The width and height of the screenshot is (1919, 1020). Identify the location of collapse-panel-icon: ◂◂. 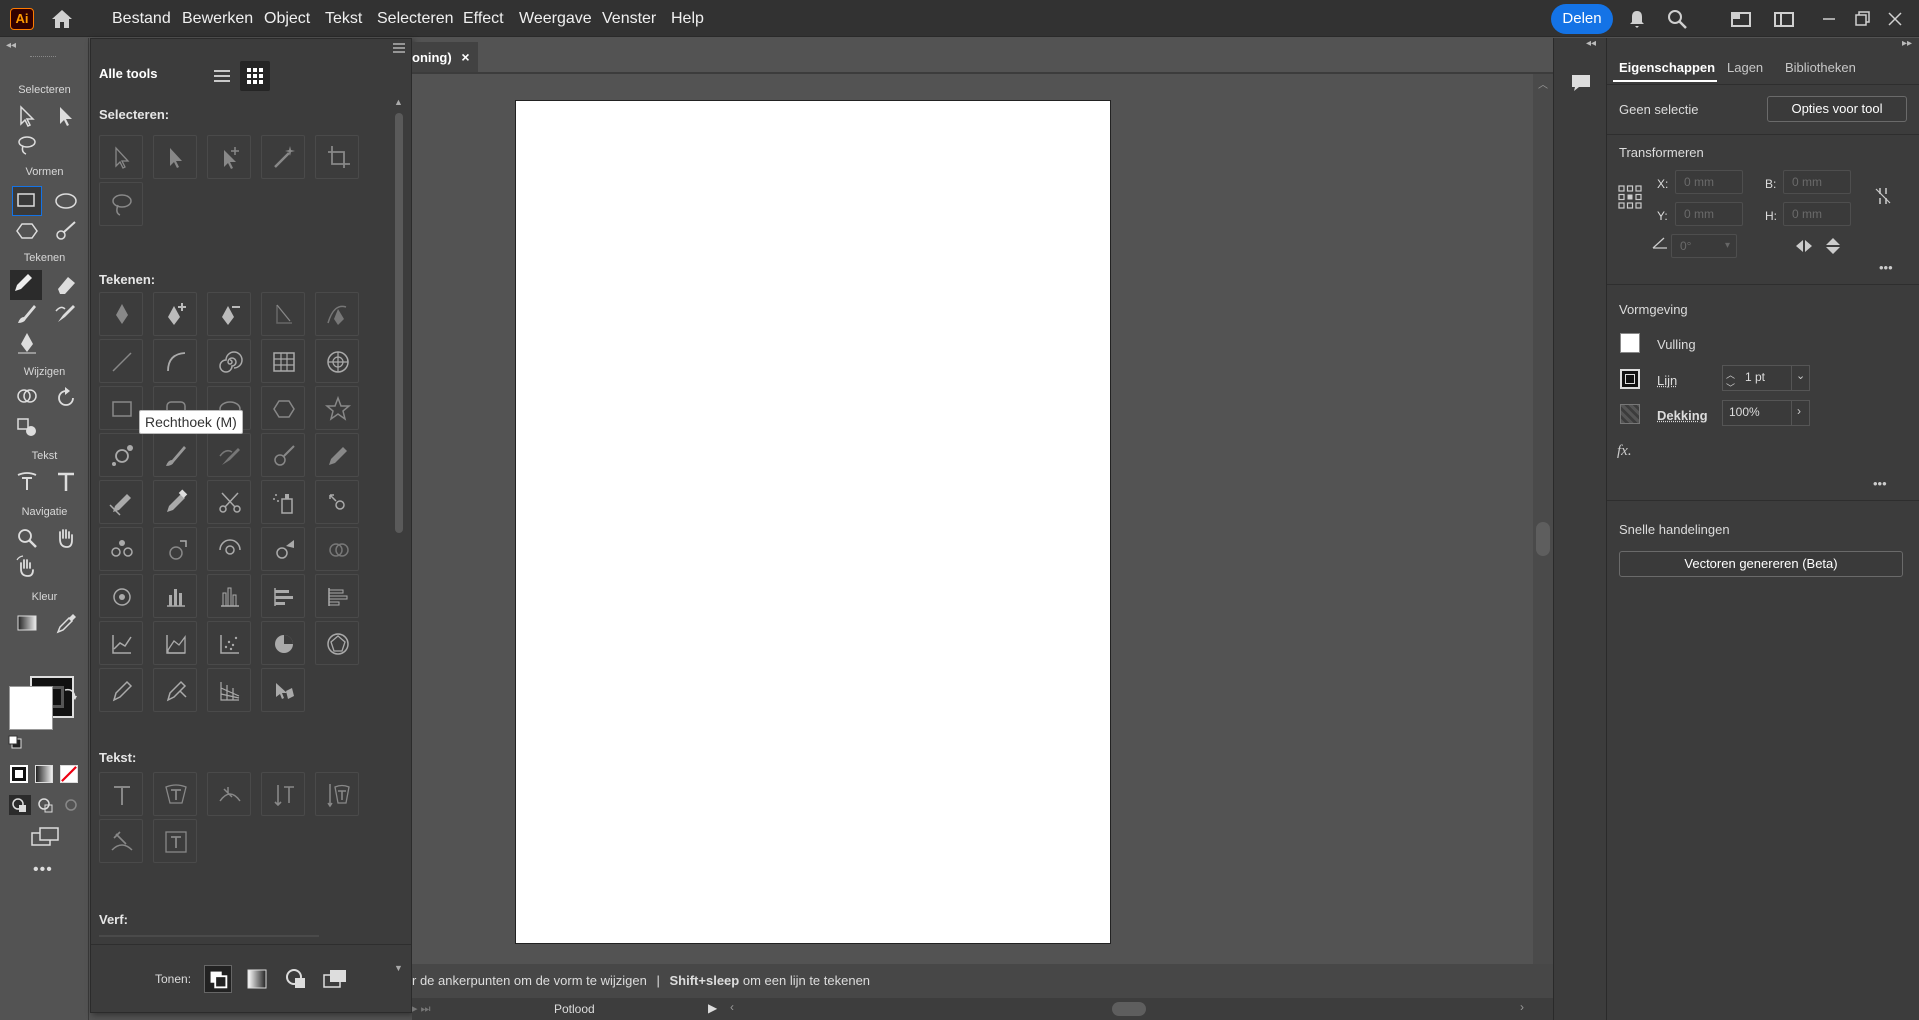
(11, 45).